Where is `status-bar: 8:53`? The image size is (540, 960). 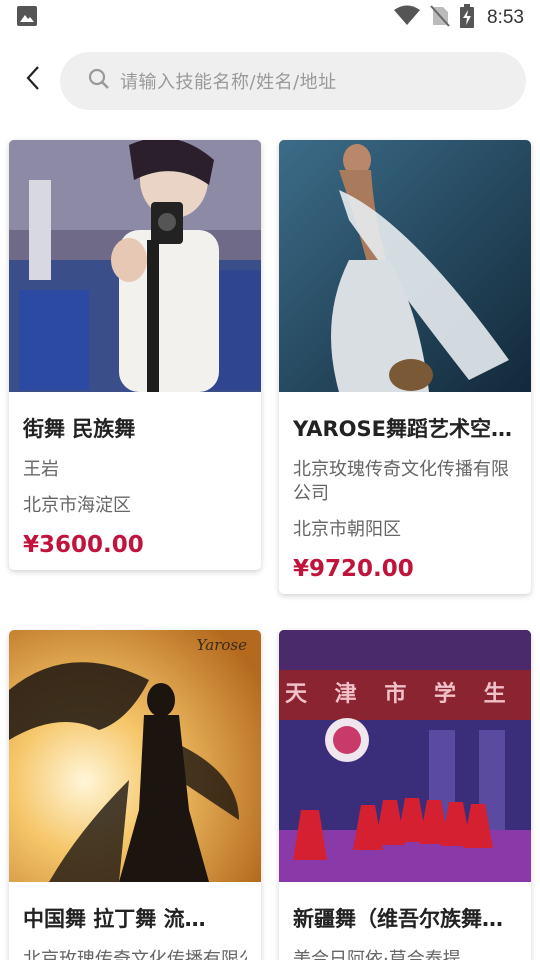 status-bar: 8:53 is located at coordinates (270, 18).